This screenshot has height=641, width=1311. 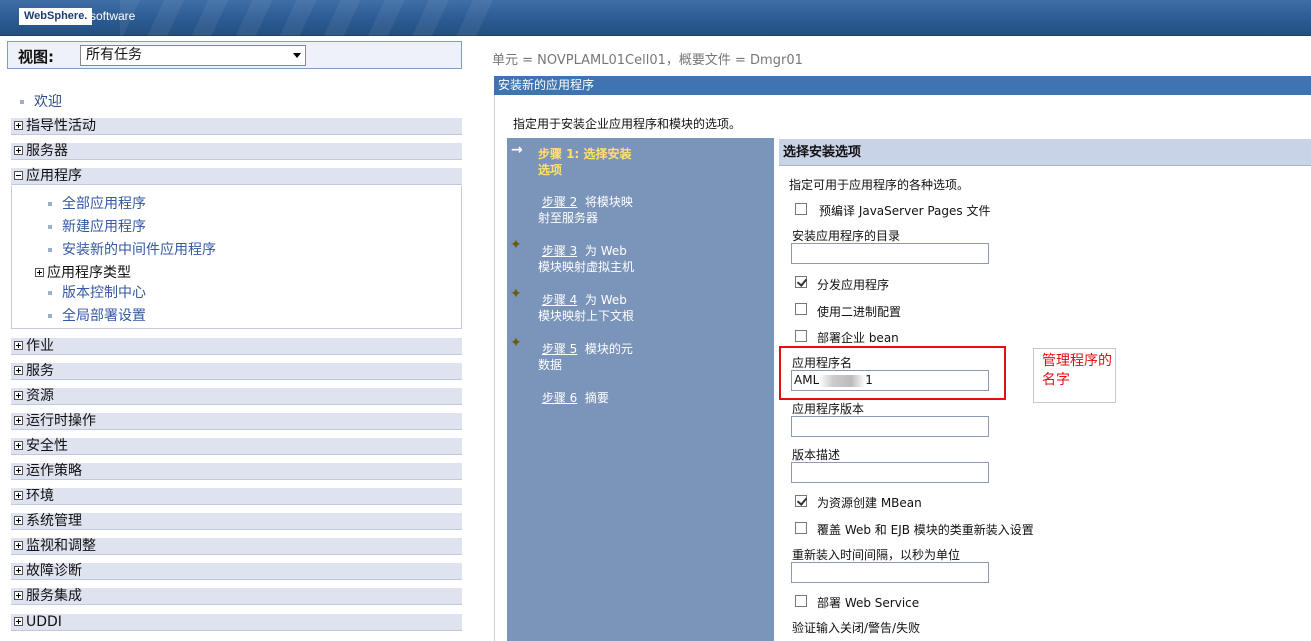 I want to click on step-3: 步骤 3 为 Web 模块映射虚拟主机, so click(x=586, y=259).